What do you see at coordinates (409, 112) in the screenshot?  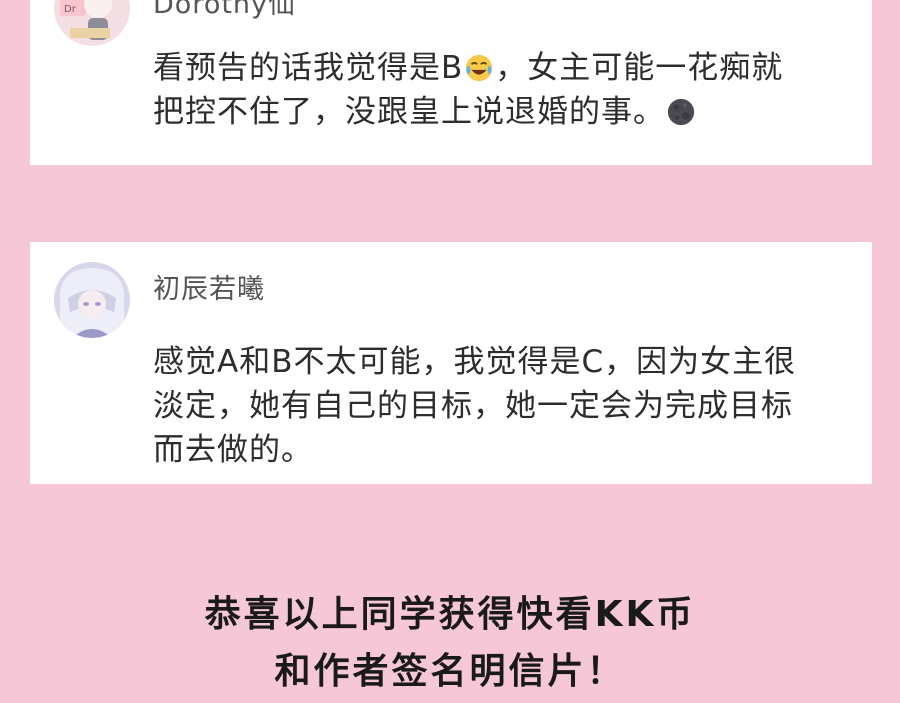 I see `comment-text-segment: 把控不住了，没跟皇上说退婚的事。` at bounding box center [409, 112].